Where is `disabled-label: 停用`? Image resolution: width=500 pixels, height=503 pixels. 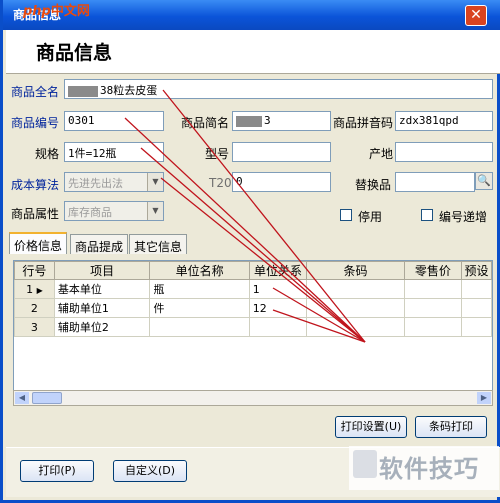 disabled-label: 停用 is located at coordinates (370, 217).